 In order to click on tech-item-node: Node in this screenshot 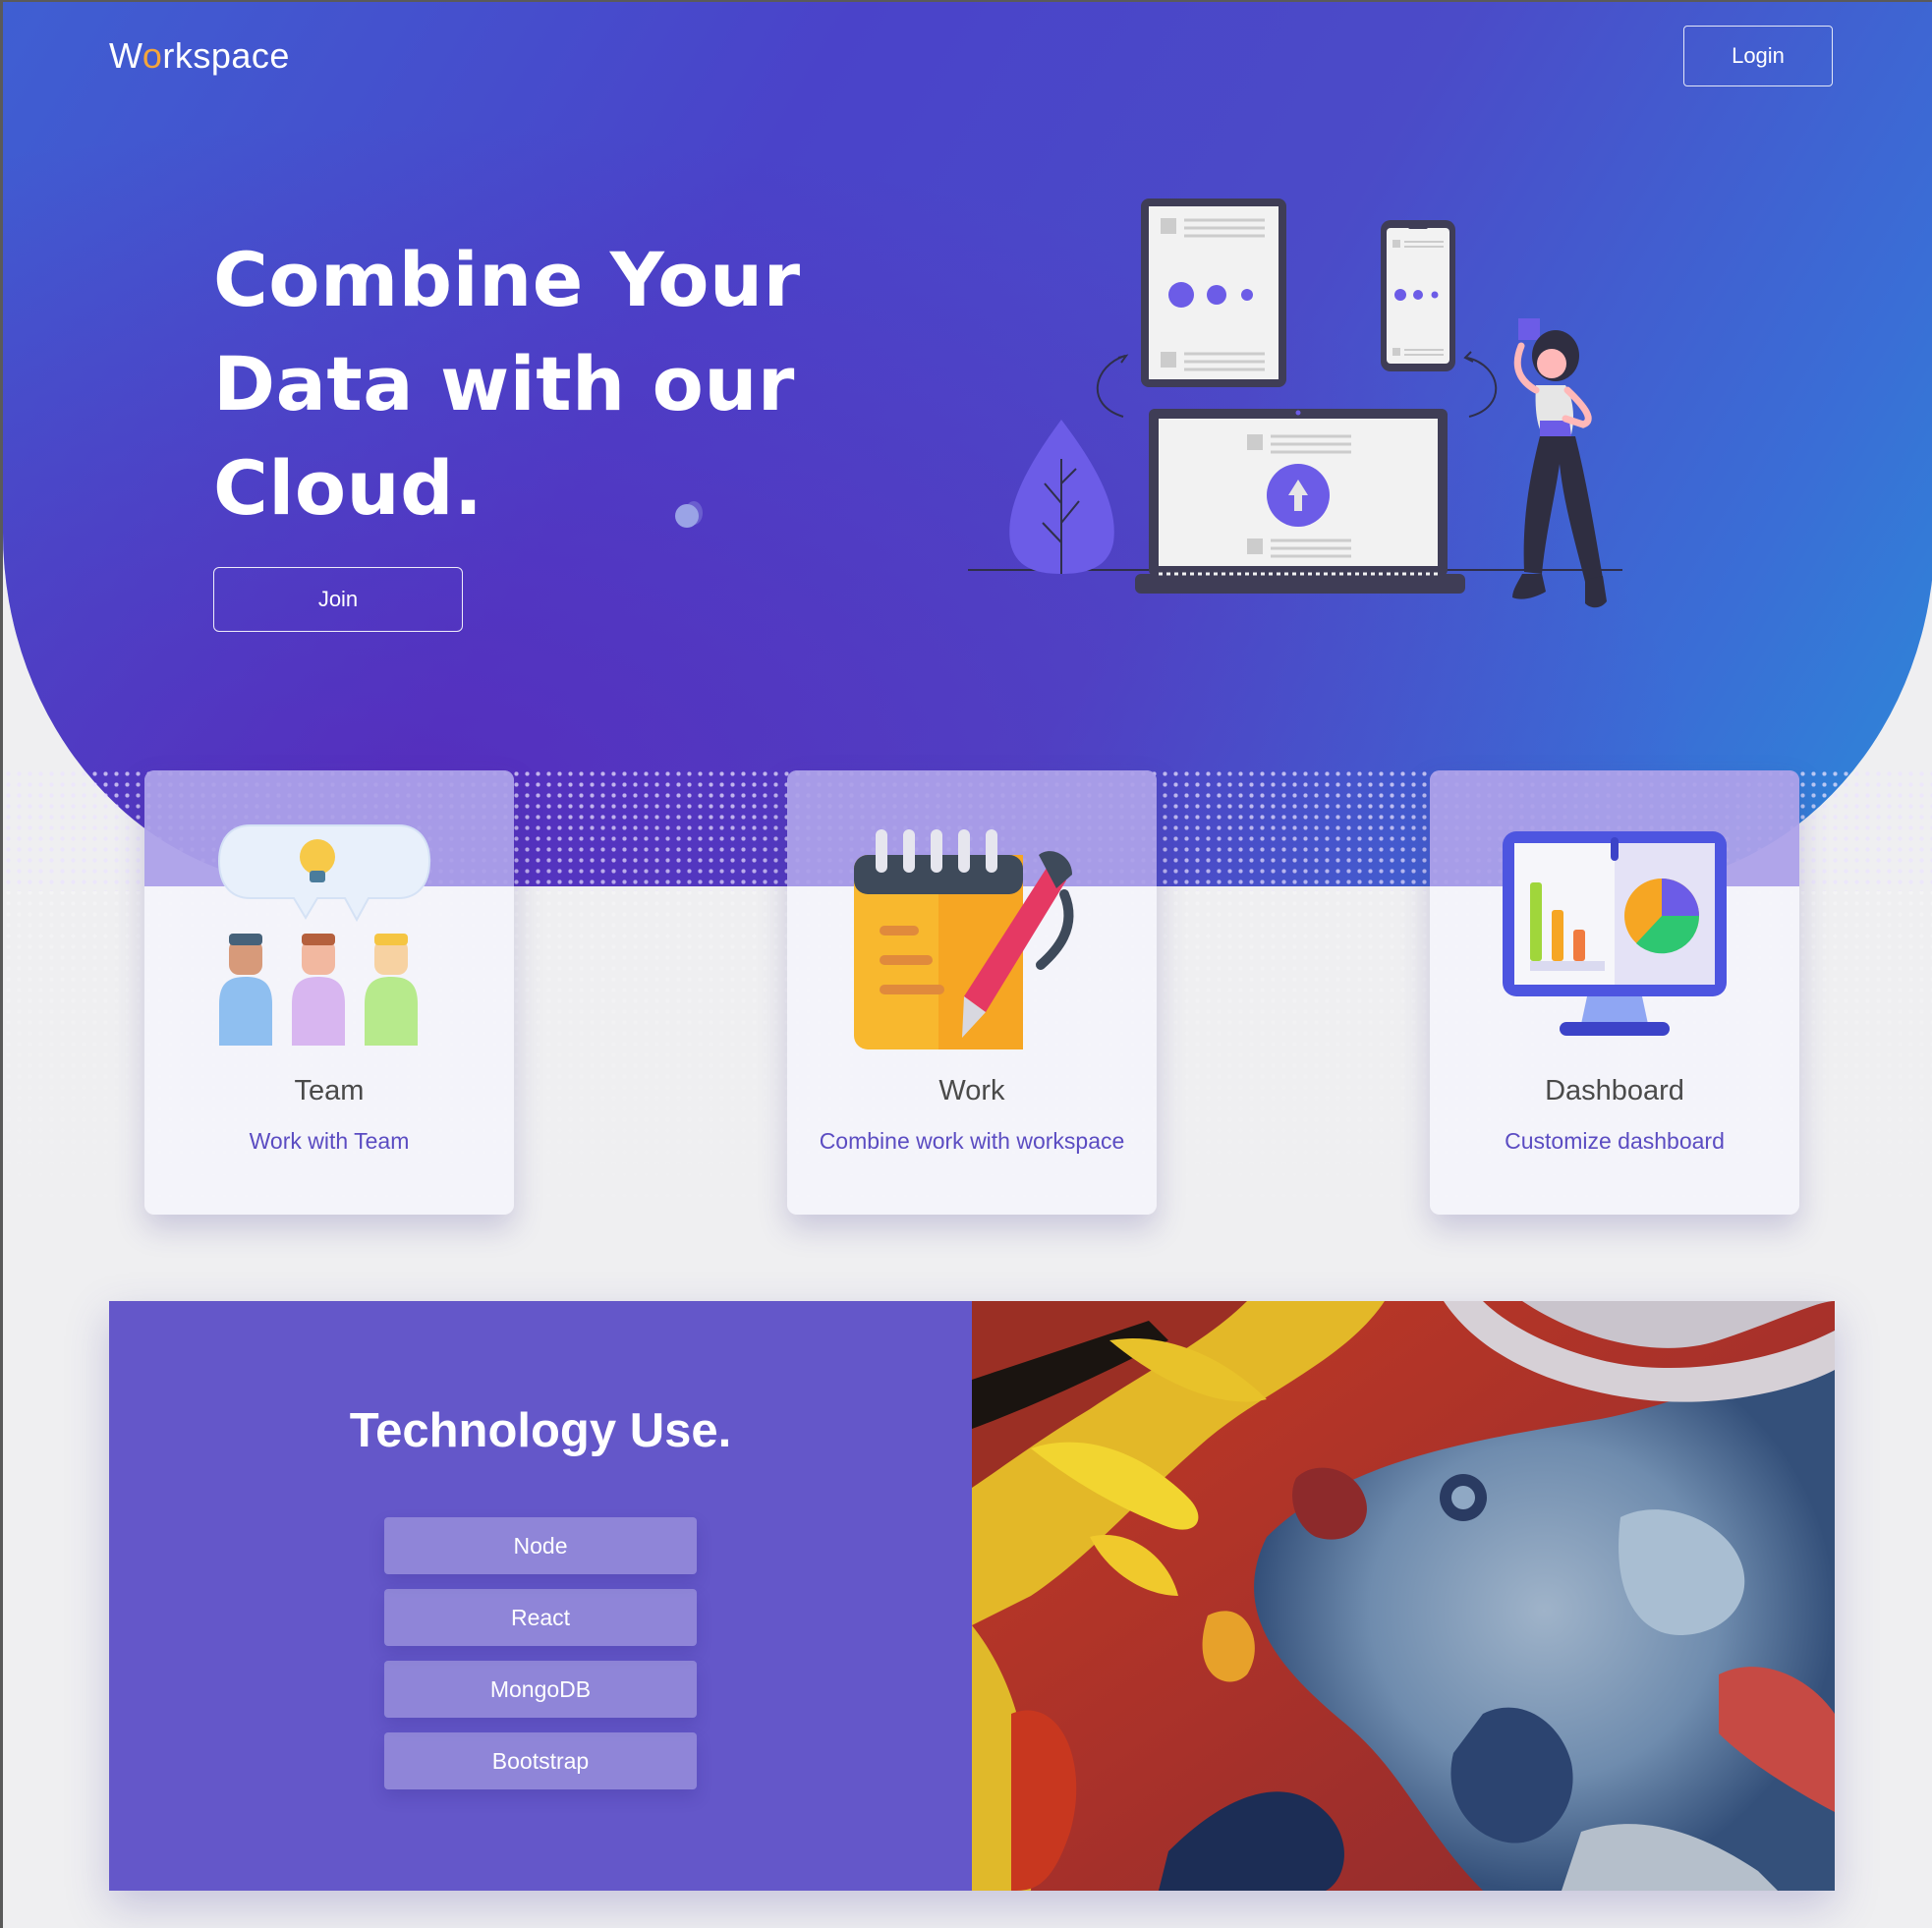, I will do `click(541, 1545)`.